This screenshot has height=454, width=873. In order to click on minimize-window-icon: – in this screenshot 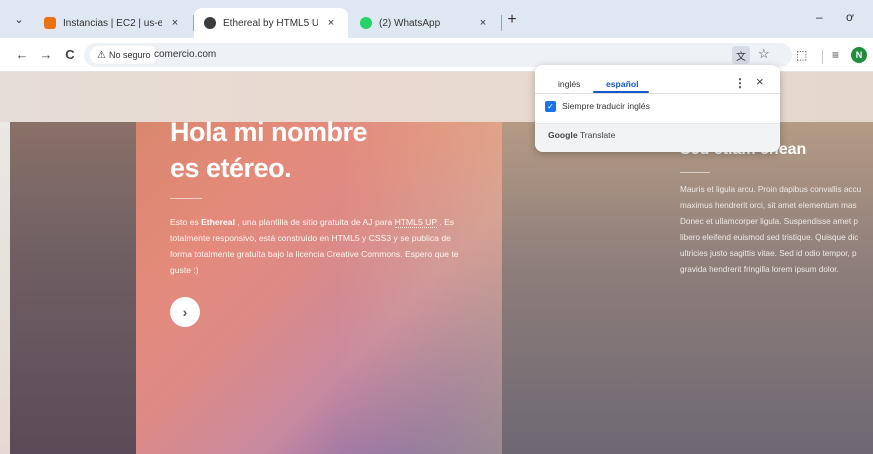, I will do `click(819, 17)`.